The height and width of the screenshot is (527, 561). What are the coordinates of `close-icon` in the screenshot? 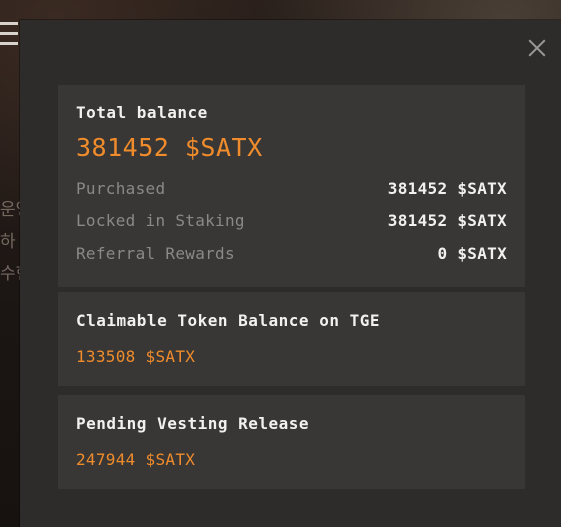 It's located at (537, 48).